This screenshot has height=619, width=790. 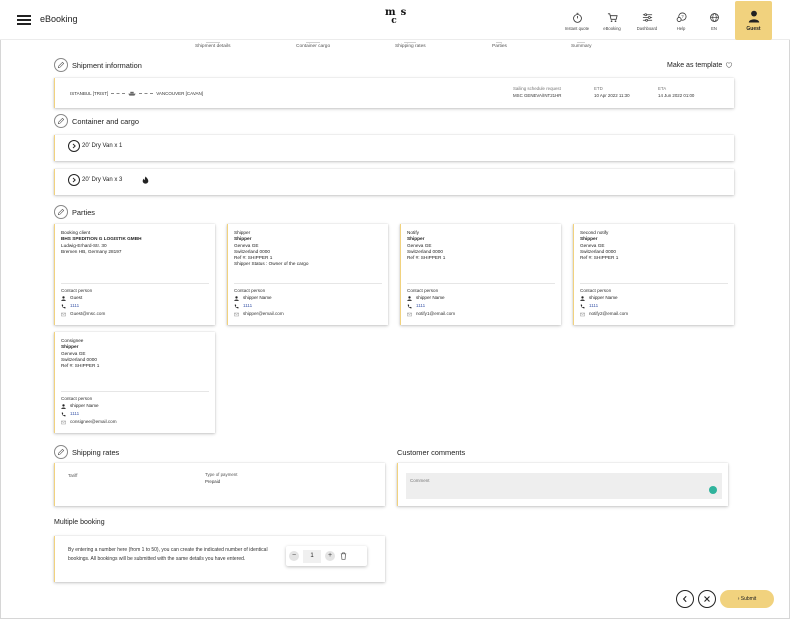 I want to click on close-icon, so click(x=707, y=599).